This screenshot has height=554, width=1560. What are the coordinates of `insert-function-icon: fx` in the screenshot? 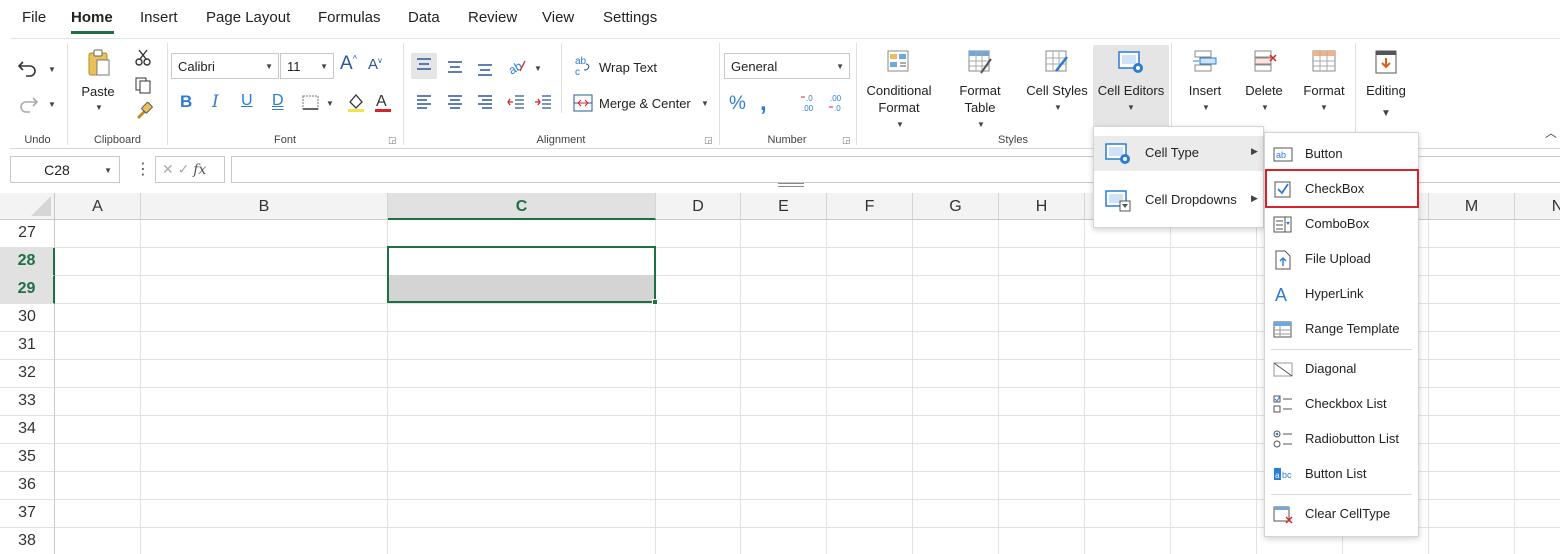 It's located at (199, 170).